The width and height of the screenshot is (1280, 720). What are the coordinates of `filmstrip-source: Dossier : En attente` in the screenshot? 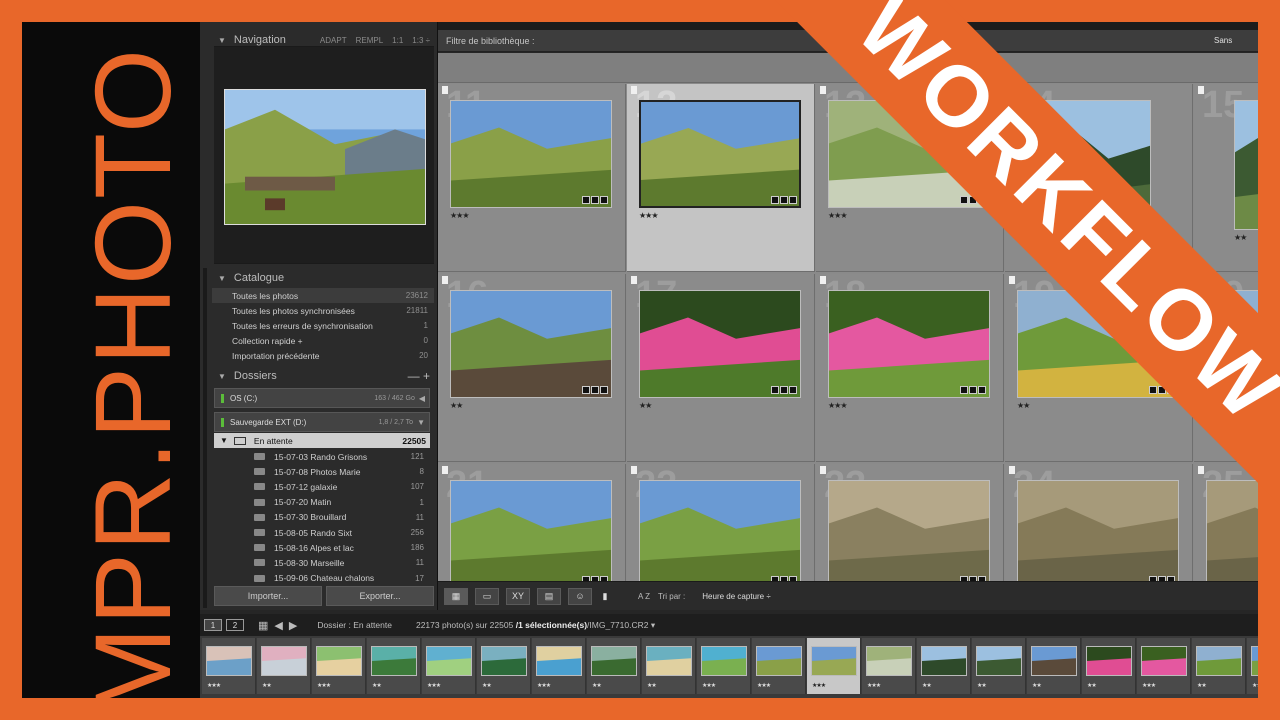 It's located at (354, 625).